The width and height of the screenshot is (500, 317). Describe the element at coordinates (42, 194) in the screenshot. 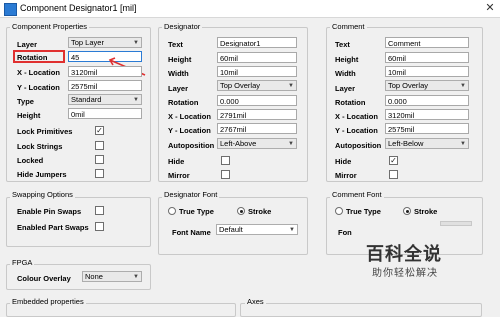

I see `swapping-options-legend: Swapping Options` at that location.